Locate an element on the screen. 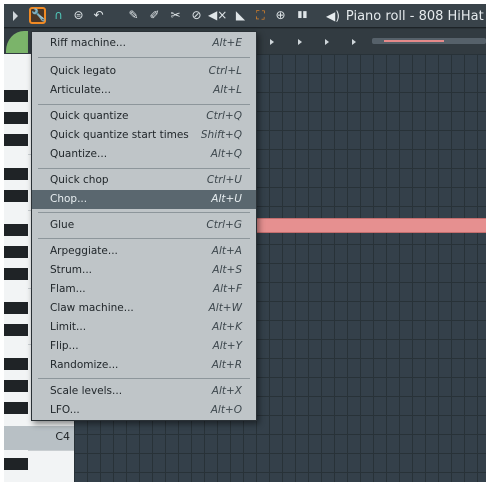  menu-item-shortcut: Alt+Q is located at coordinates (226, 154).